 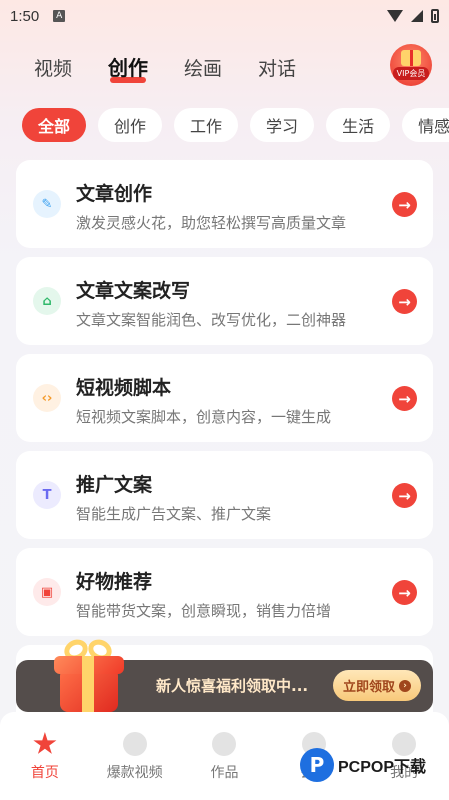 I want to click on pen-icon: ✎, so click(x=47, y=204).